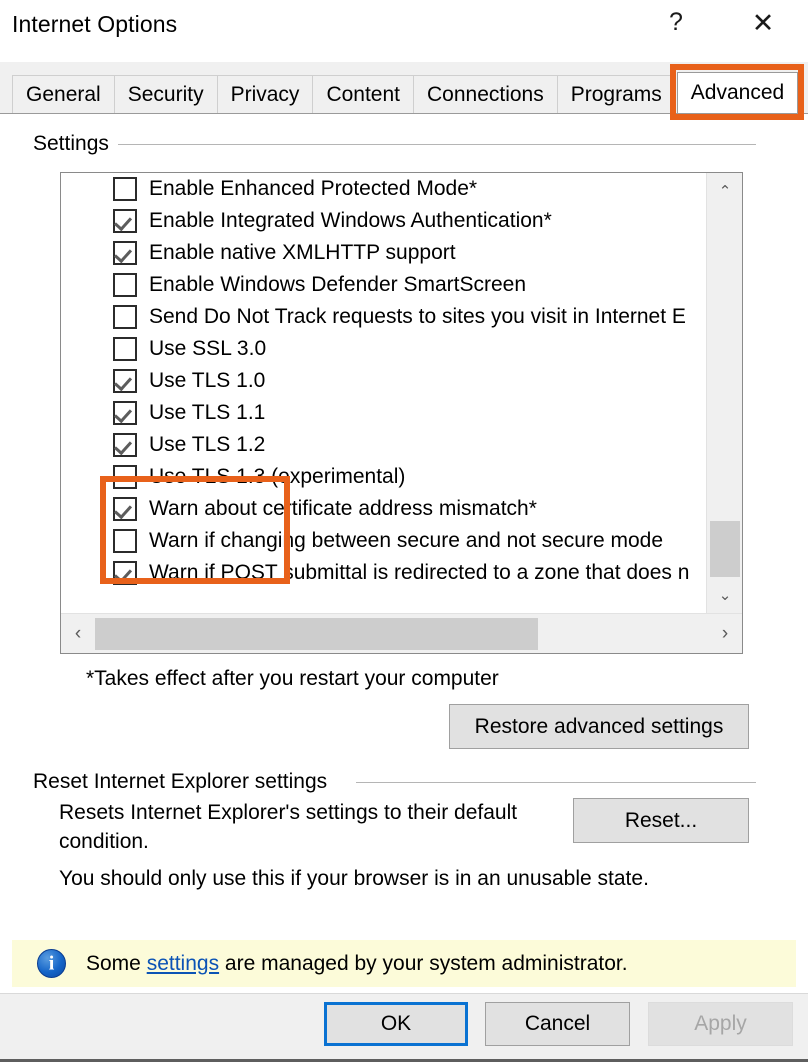 This screenshot has height=1062, width=808. What do you see at coordinates (383, 413) in the screenshot?
I see `settings-option-row: Use TLS 1.1` at bounding box center [383, 413].